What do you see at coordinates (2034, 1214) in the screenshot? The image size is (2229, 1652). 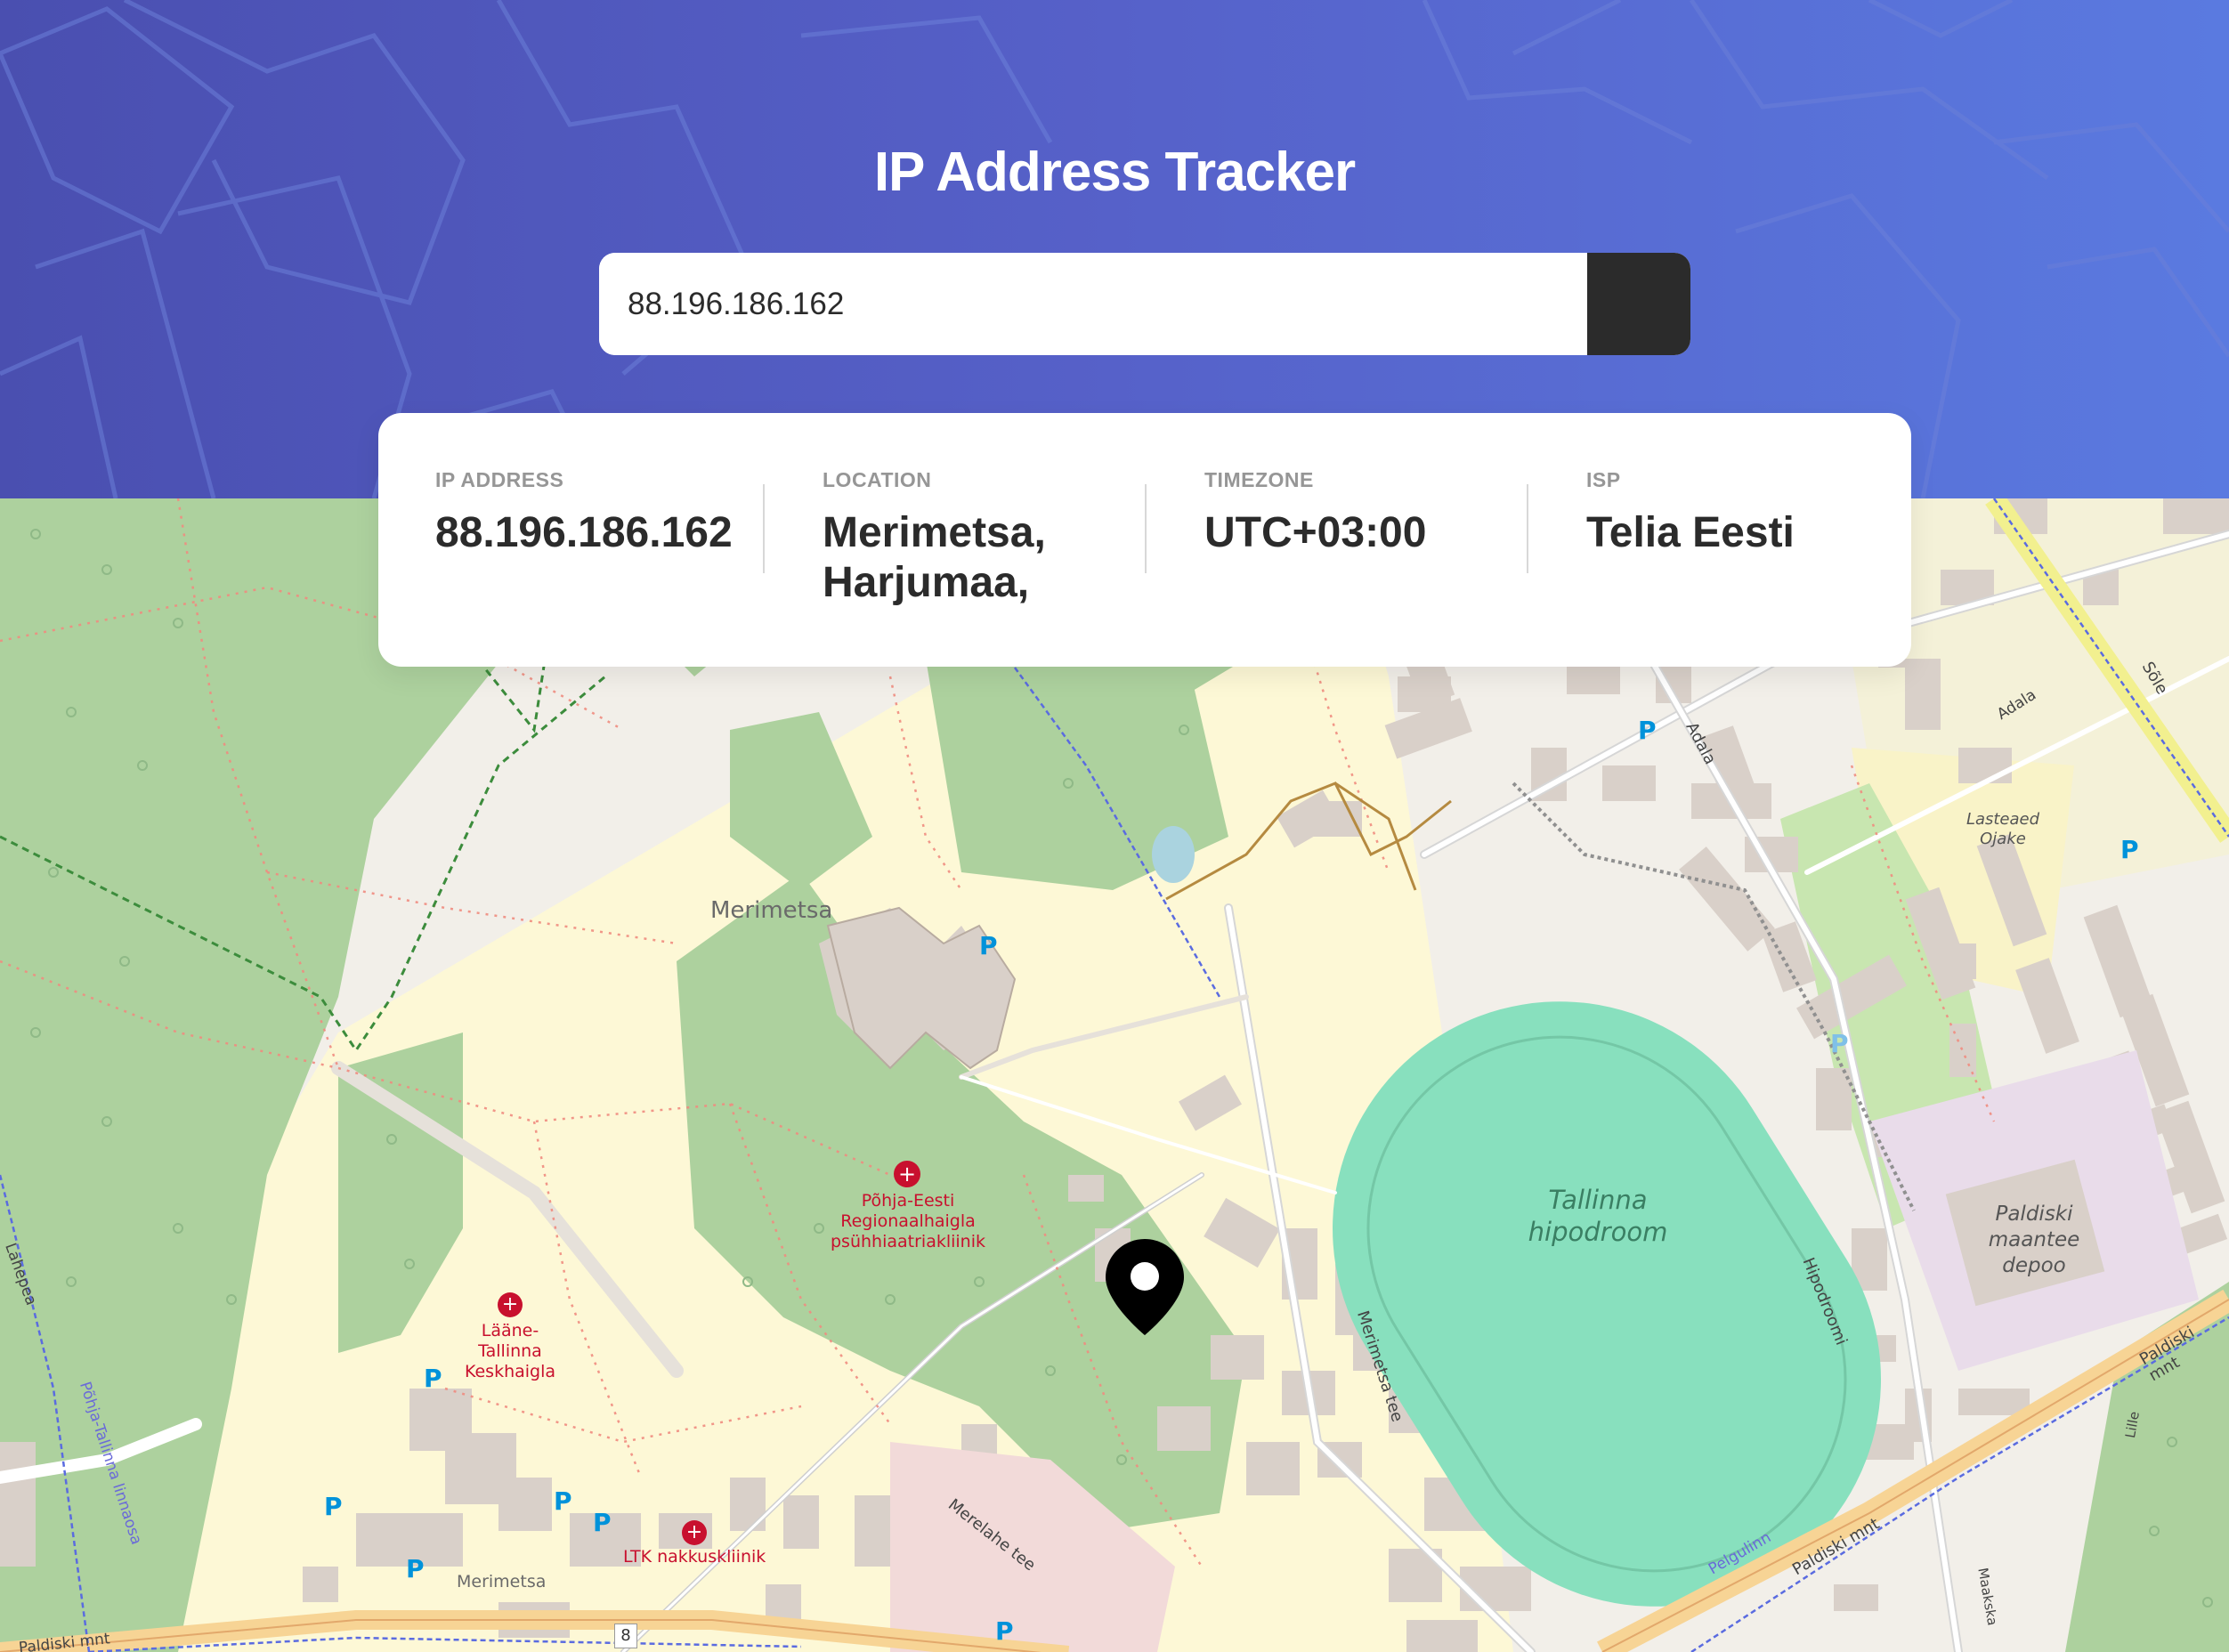 I see `map-label-line: Paldiski` at bounding box center [2034, 1214].